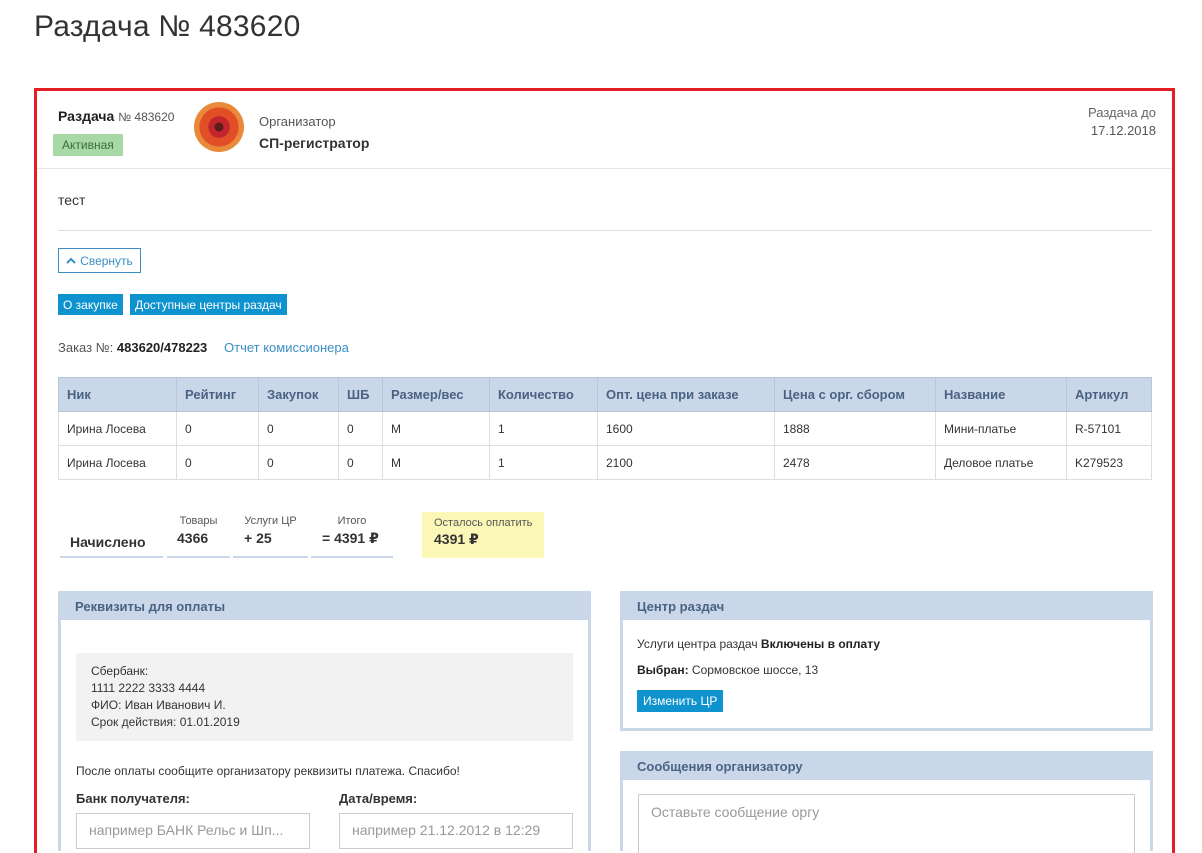 The image size is (1202, 853). I want to click on column-header: Рейтинг, so click(217, 394).